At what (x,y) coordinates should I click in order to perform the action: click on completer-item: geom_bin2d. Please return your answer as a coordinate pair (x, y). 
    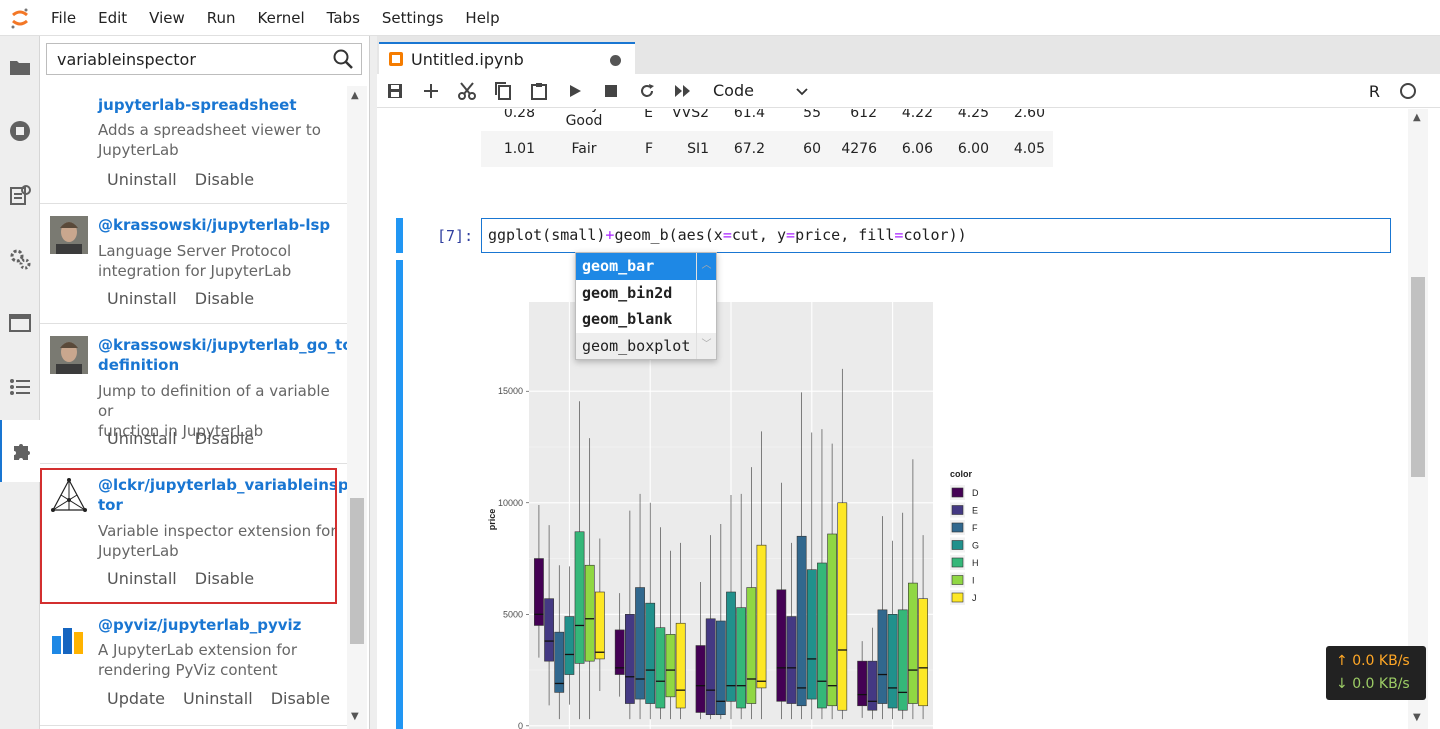
    Looking at the image, I should click on (646, 293).